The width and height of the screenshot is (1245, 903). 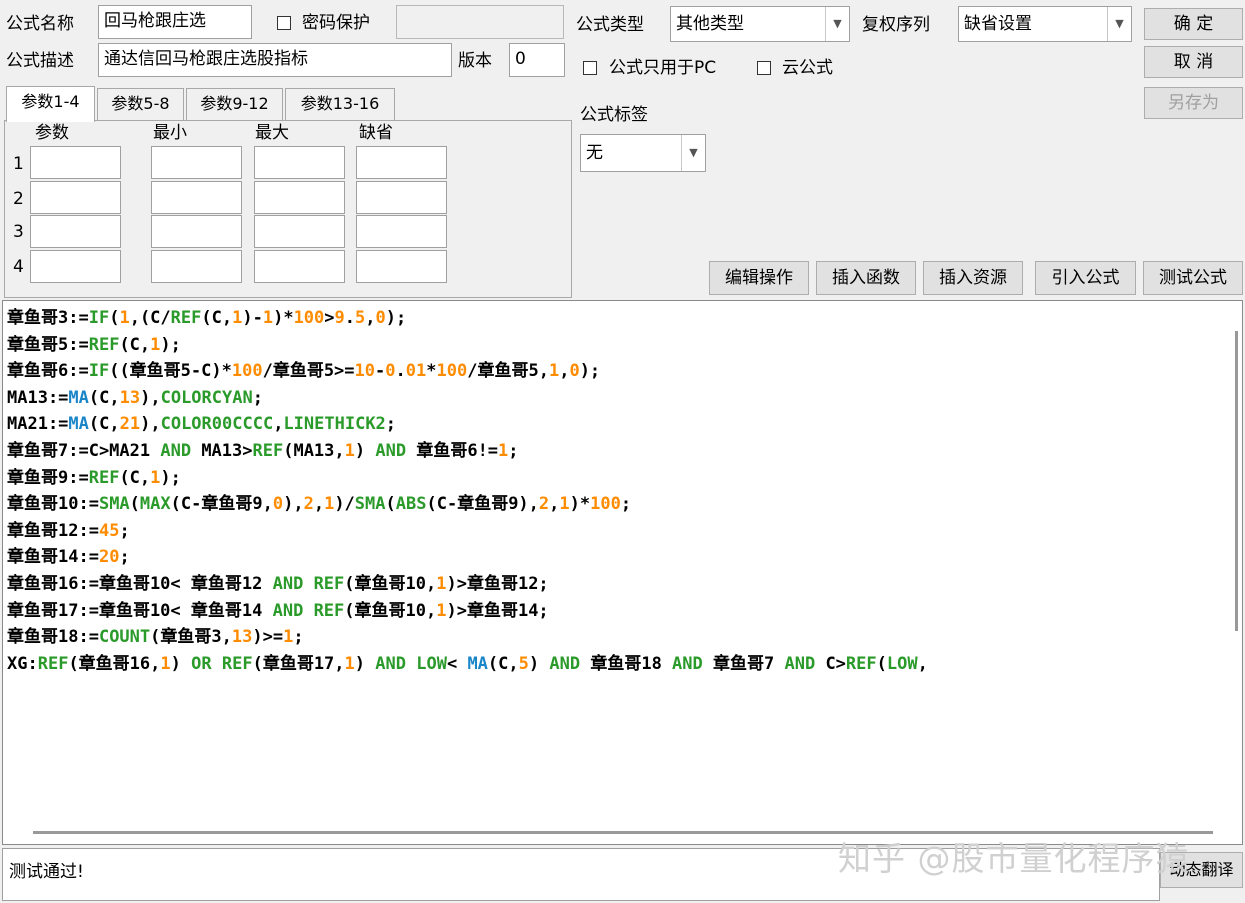 What do you see at coordinates (1085, 278) in the screenshot?
I see `import-formula-button: 引入公式` at bounding box center [1085, 278].